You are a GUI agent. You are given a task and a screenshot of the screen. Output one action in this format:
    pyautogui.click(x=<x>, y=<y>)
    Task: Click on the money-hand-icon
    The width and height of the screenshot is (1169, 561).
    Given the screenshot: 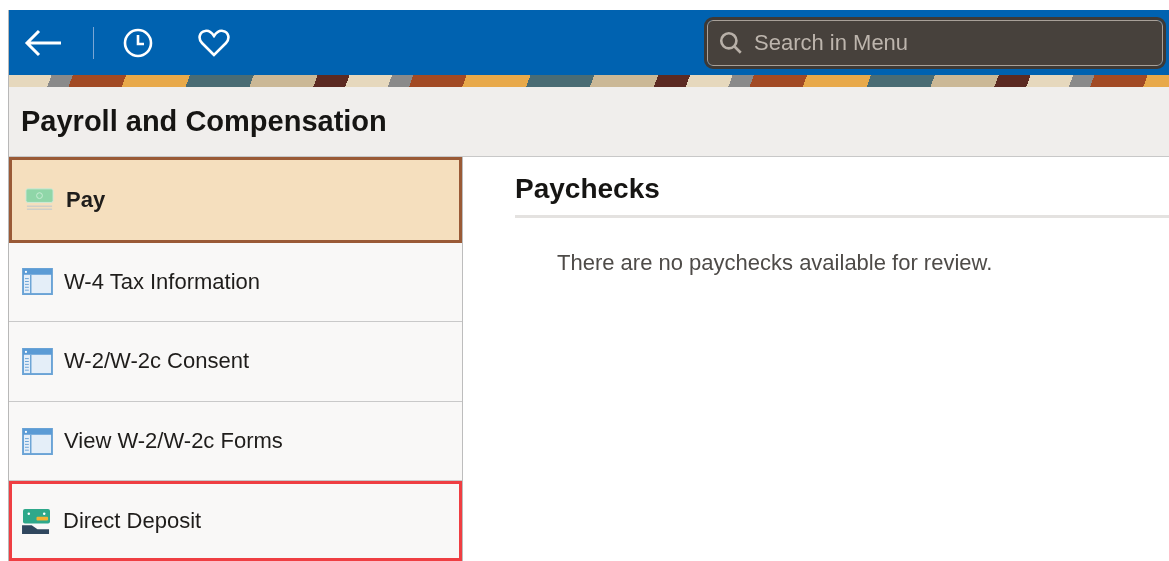 What is the action you would take?
    pyautogui.click(x=36, y=521)
    